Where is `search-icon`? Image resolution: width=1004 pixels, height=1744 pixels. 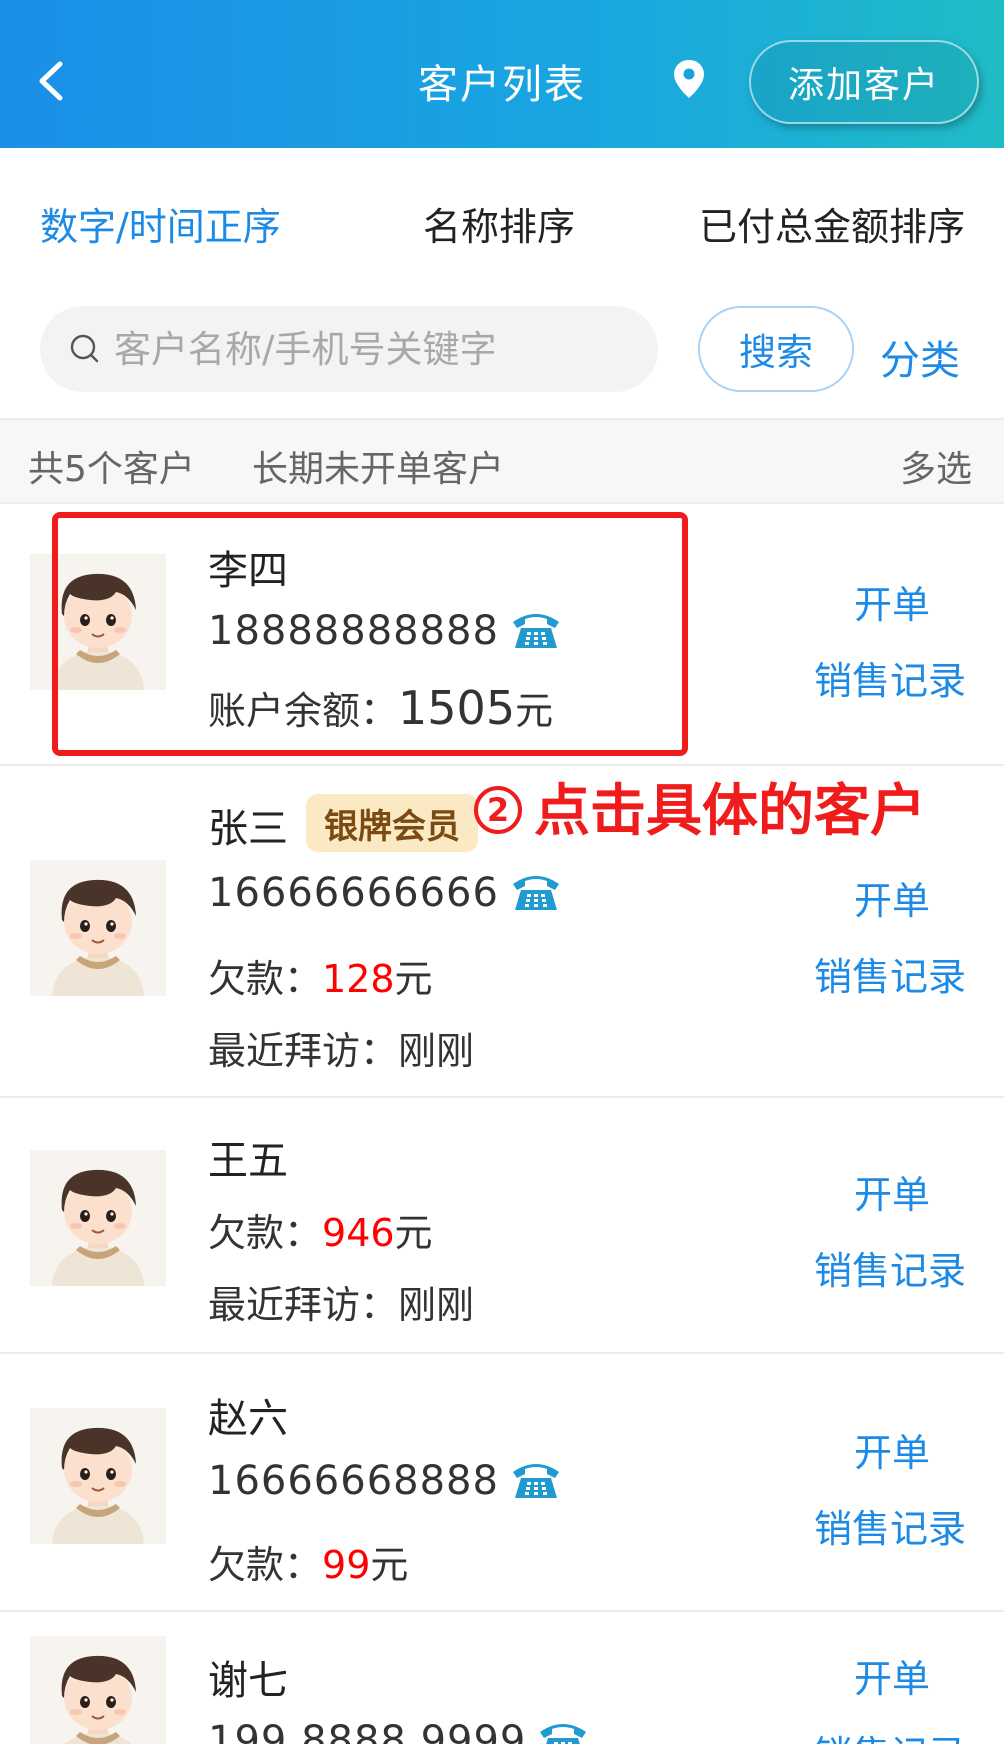
search-icon is located at coordinates (84, 348).